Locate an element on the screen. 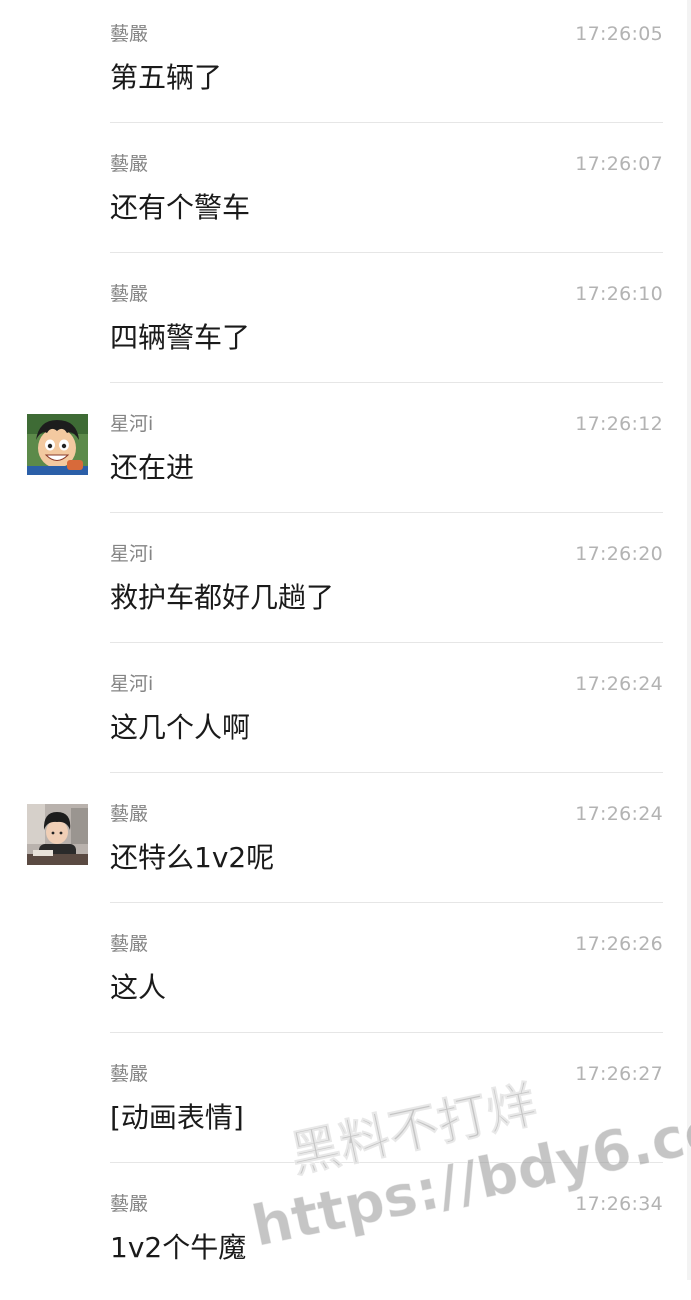 The width and height of the screenshot is (691, 1300). message-item: 藝嚴 17:26:26 这人 is located at coordinates (345, 975).